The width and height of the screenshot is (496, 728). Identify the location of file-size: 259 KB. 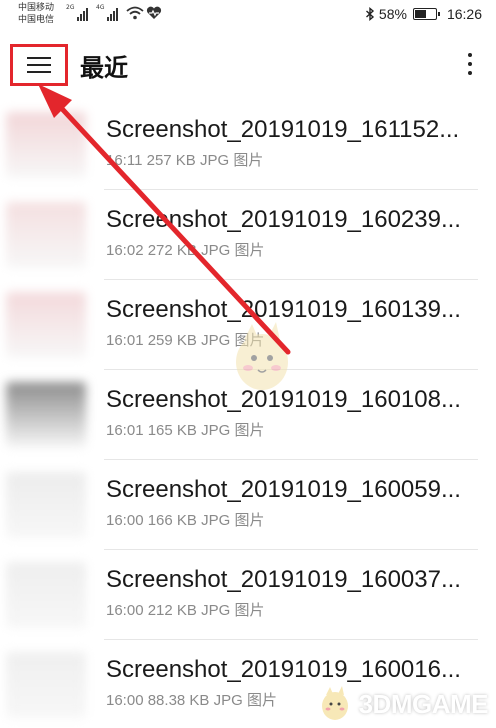
(172, 340).